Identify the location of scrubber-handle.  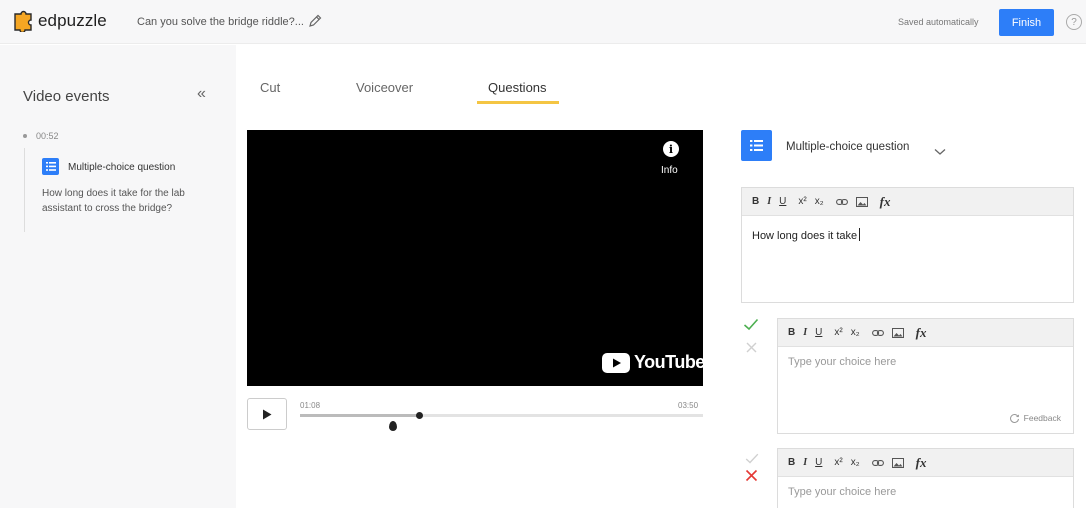
(419, 415).